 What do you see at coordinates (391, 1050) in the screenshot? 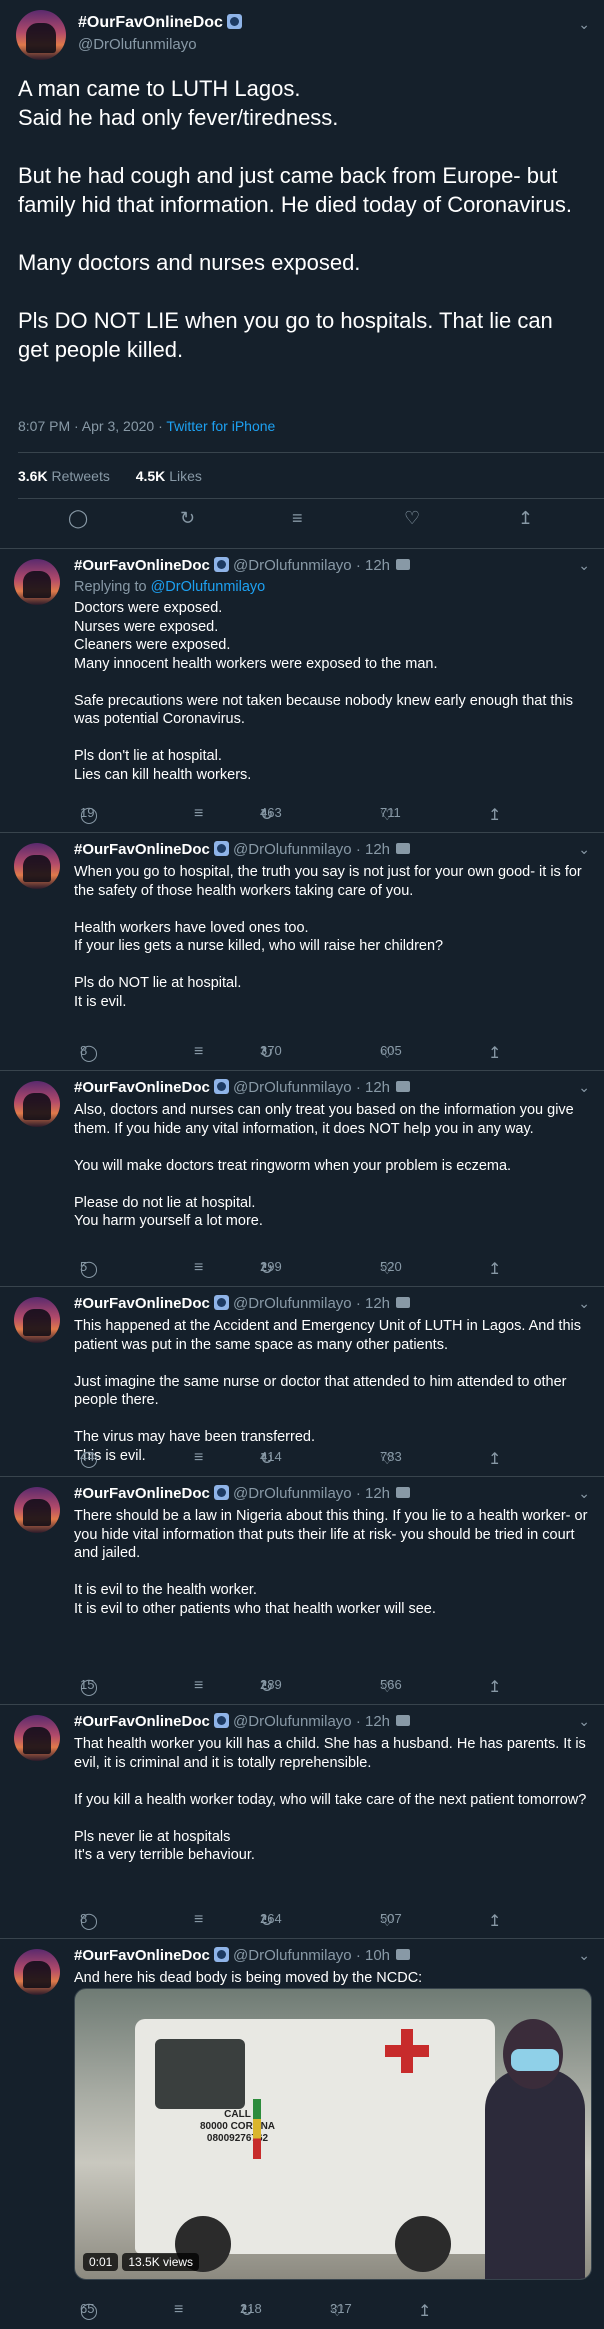
I see `like-count: 605` at bounding box center [391, 1050].